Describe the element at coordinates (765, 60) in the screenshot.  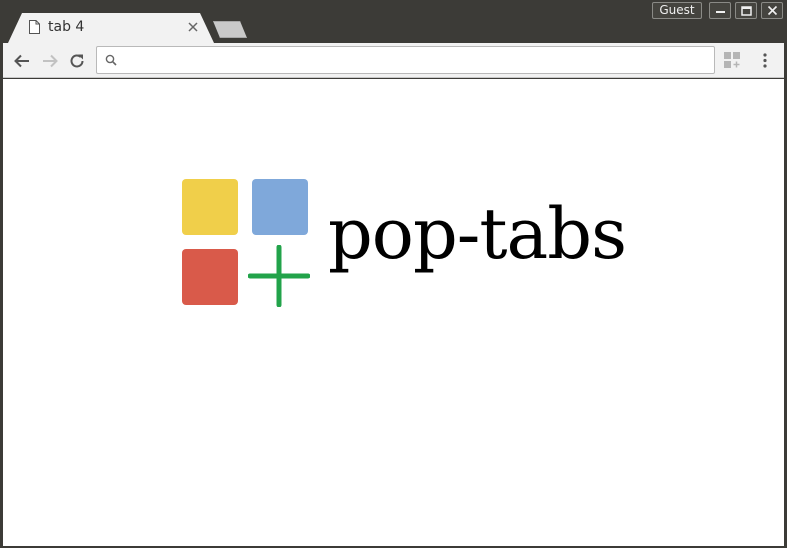
I see `more-menu-icon` at that location.